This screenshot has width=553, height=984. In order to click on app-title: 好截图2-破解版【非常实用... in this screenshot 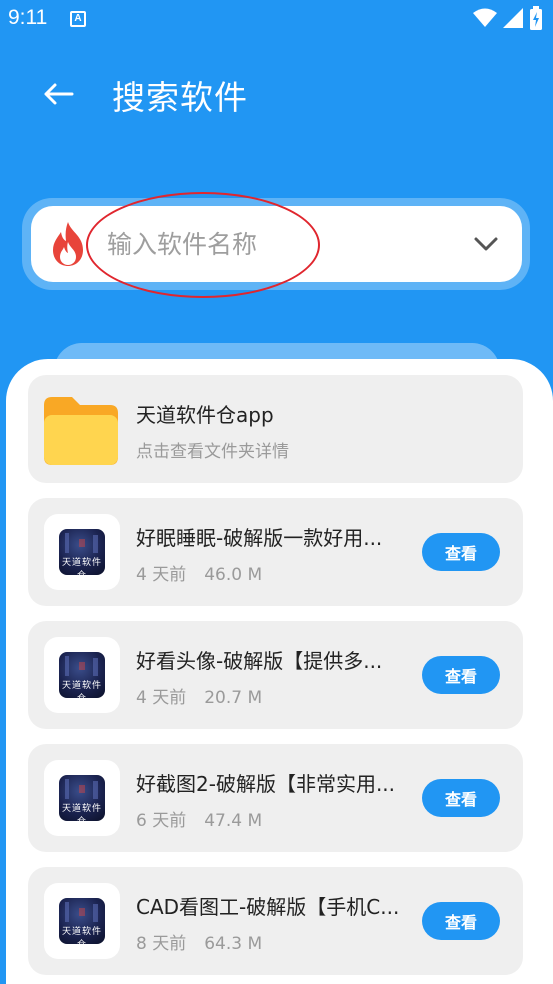, I will do `click(266, 784)`.